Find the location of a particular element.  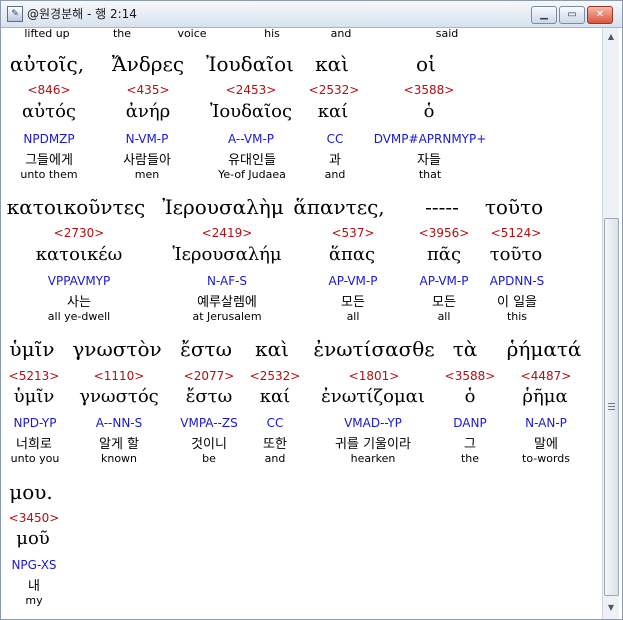

parsing-code: APDNN-S is located at coordinates (517, 281).